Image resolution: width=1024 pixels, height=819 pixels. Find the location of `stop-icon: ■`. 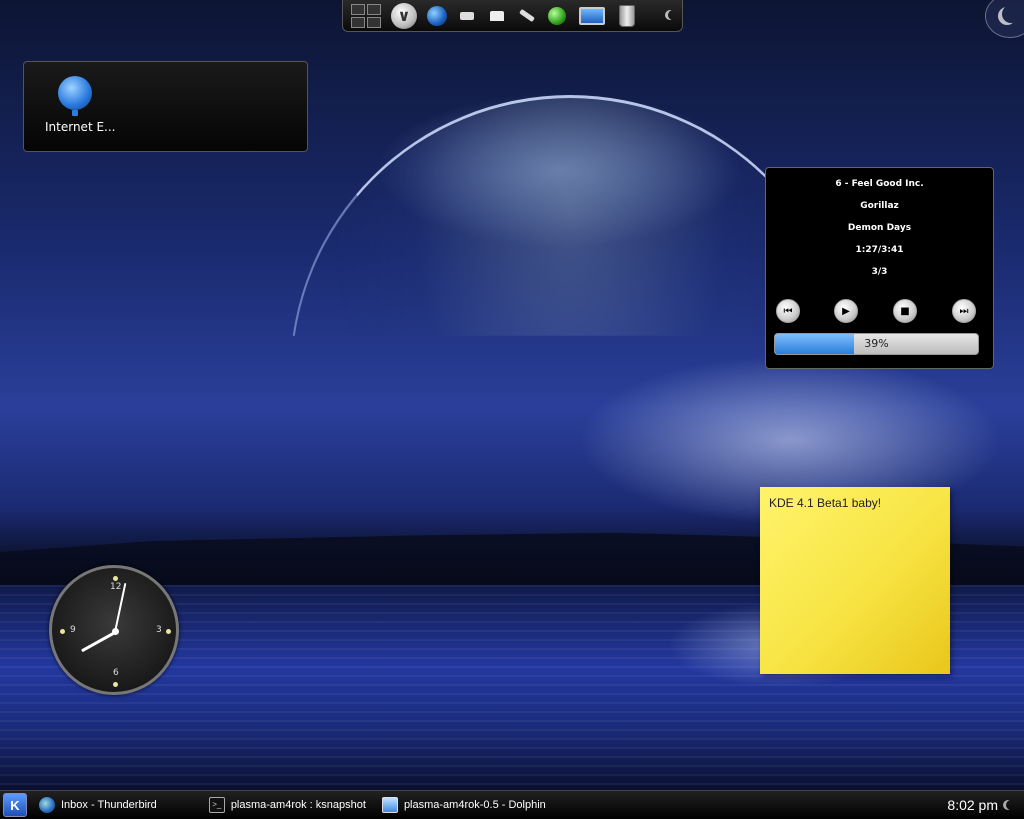

stop-icon: ■ is located at coordinates (905, 311).